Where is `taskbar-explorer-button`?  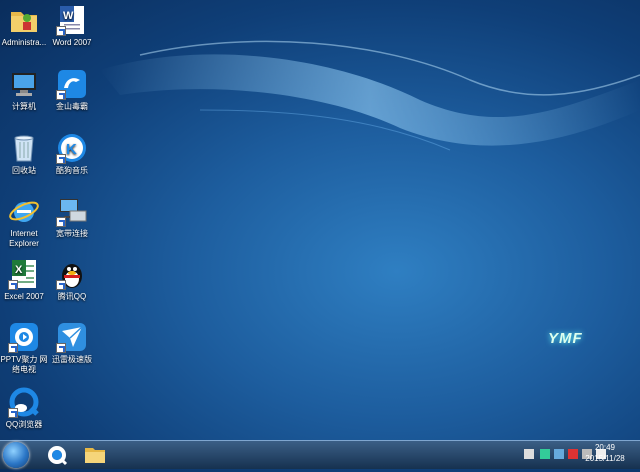
taskbar-explorer-button is located at coordinates (95, 455).